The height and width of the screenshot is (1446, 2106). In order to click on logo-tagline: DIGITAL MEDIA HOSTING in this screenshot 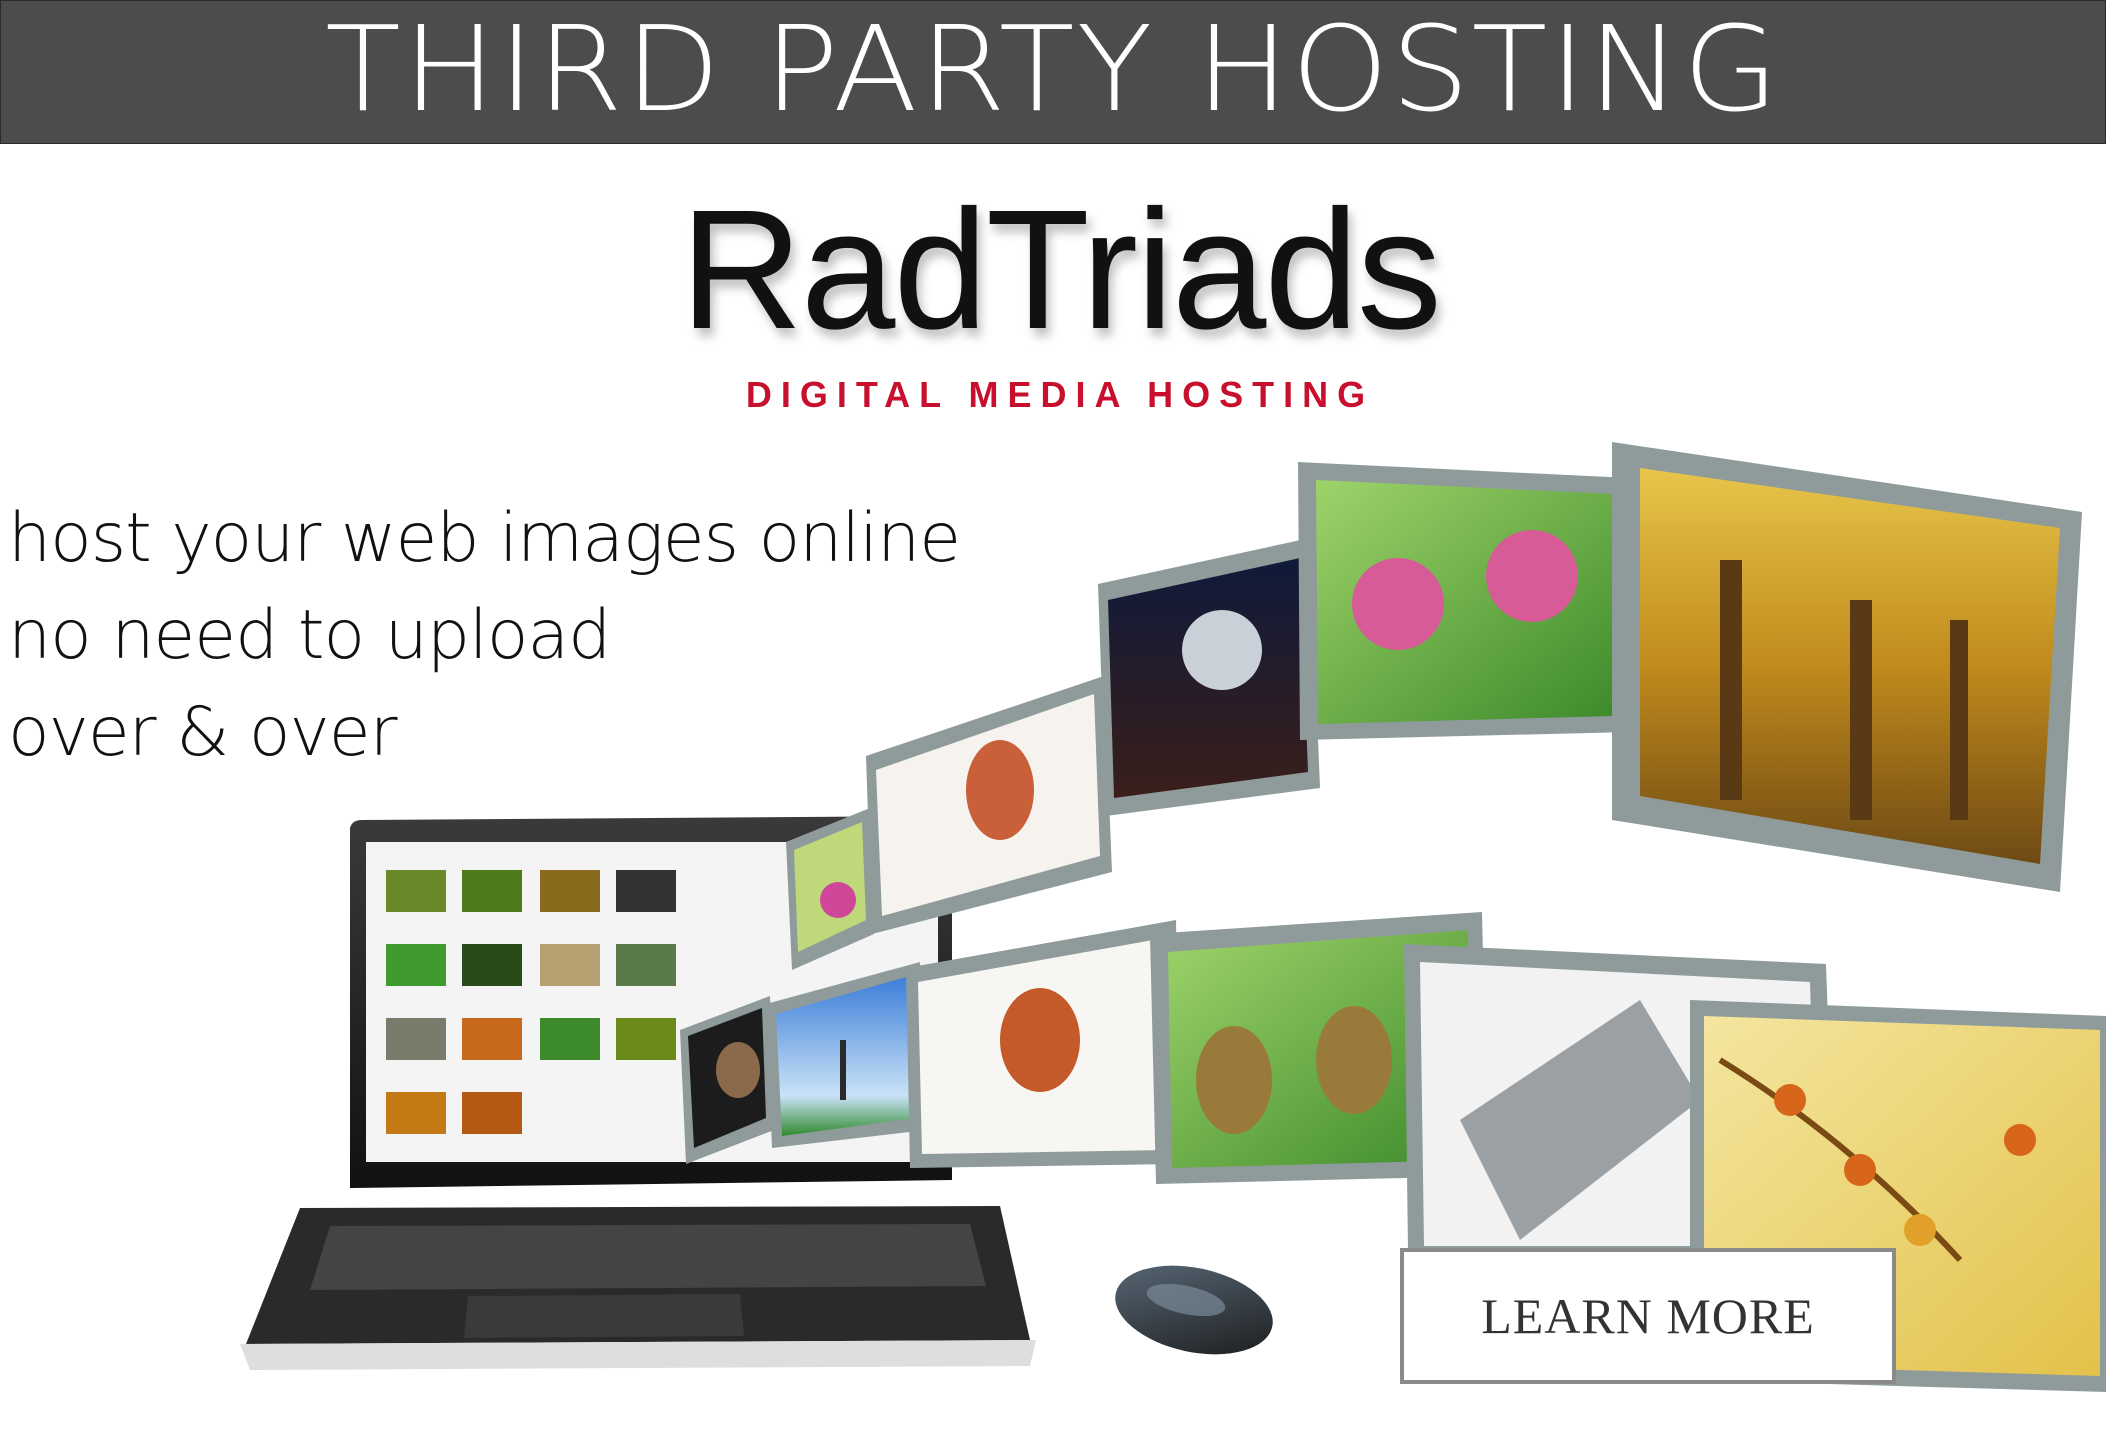, I will do `click(1060, 394)`.